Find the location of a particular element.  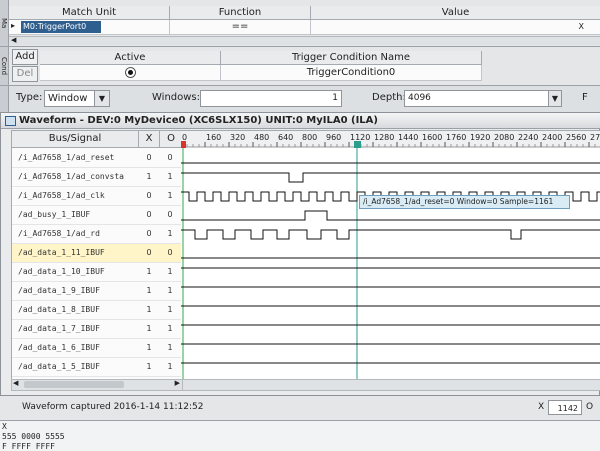

windows-label: Windows: is located at coordinates (176, 97).